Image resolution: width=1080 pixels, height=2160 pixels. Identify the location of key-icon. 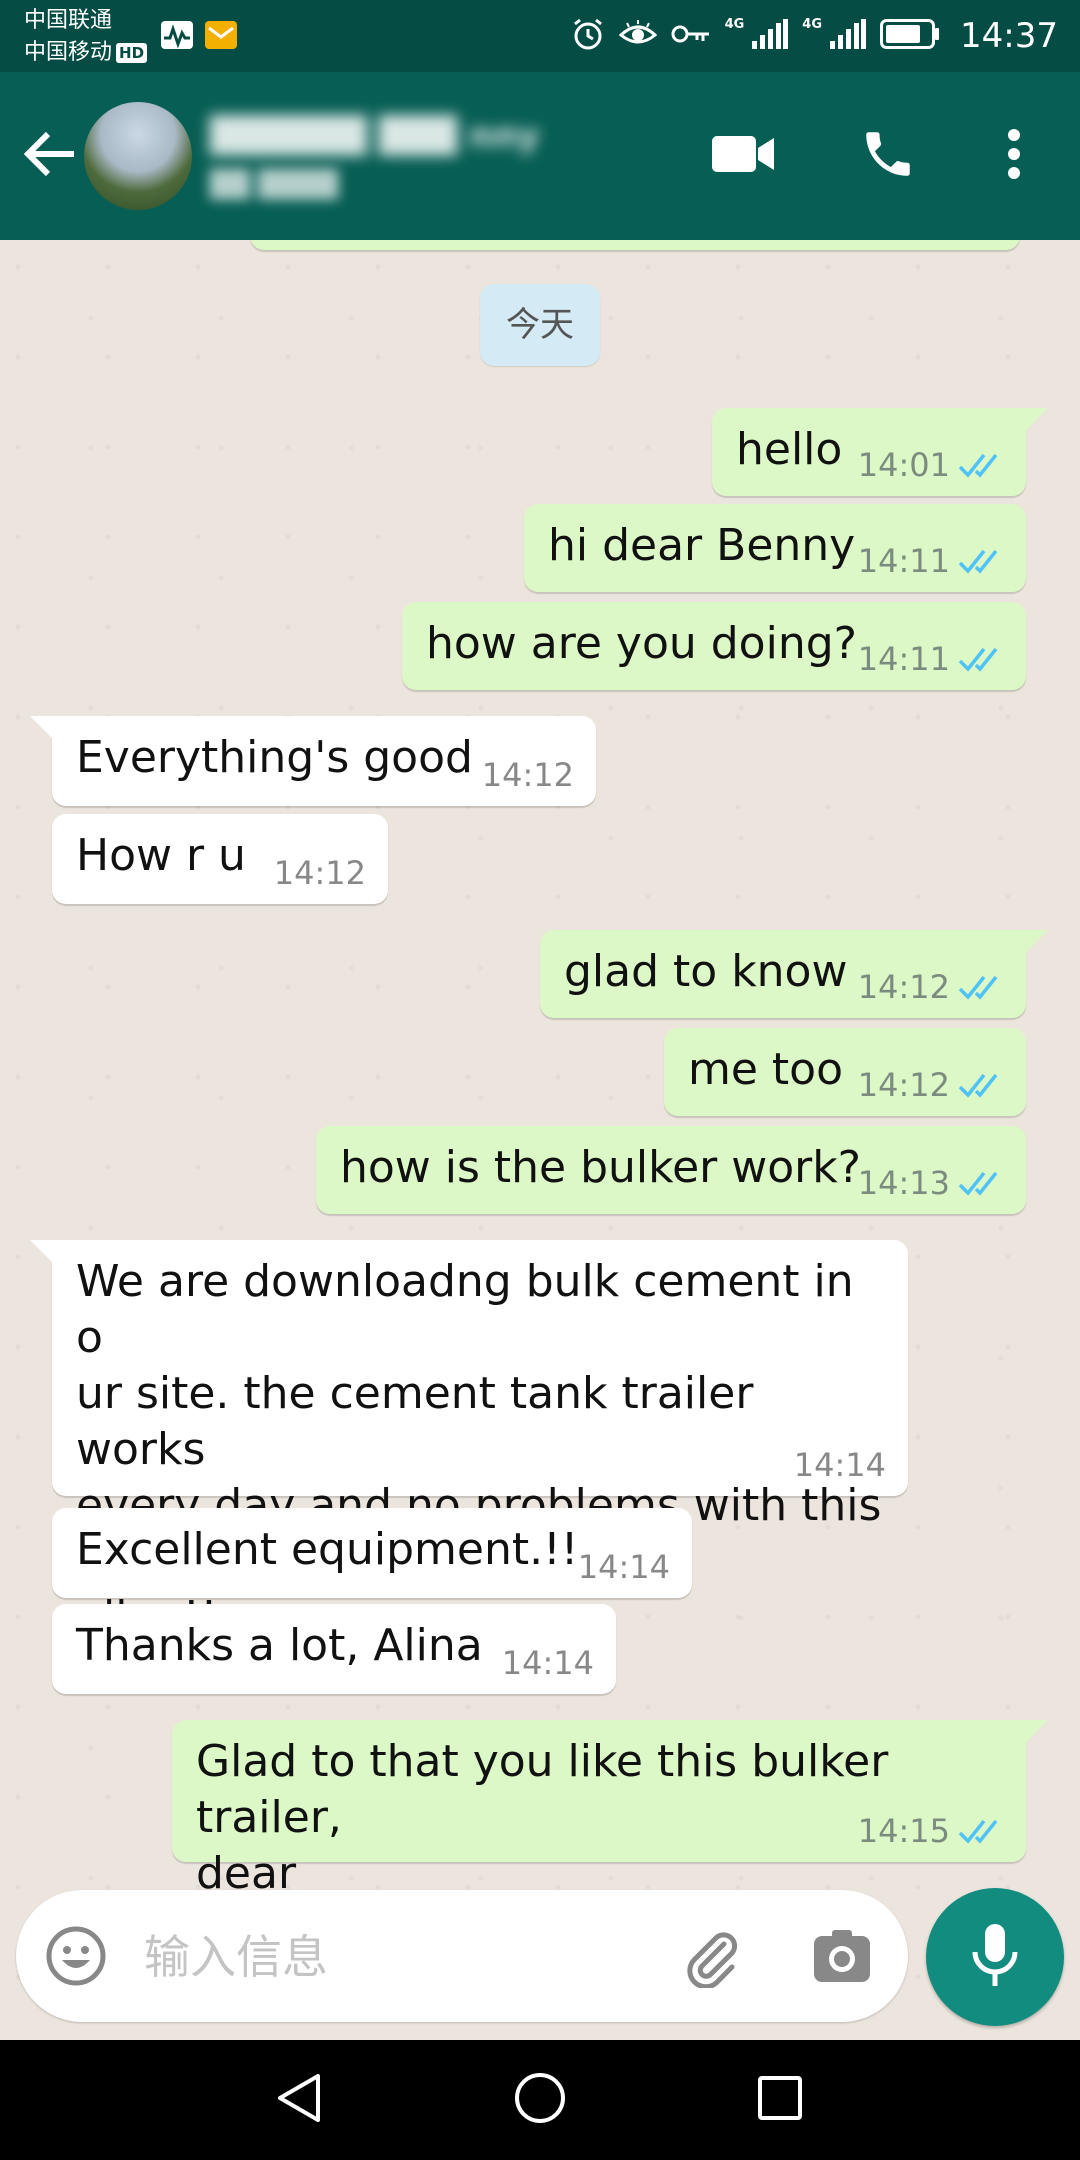
(691, 36).